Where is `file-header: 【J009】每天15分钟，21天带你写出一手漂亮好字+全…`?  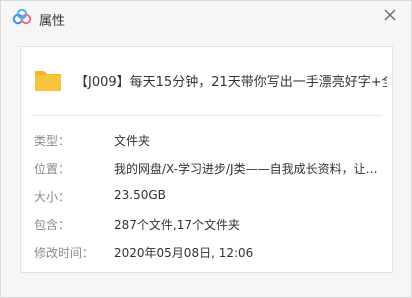 file-header: 【J009】每天15分钟，21天带你写出一手漂亮好字+全… is located at coordinates (210, 81).